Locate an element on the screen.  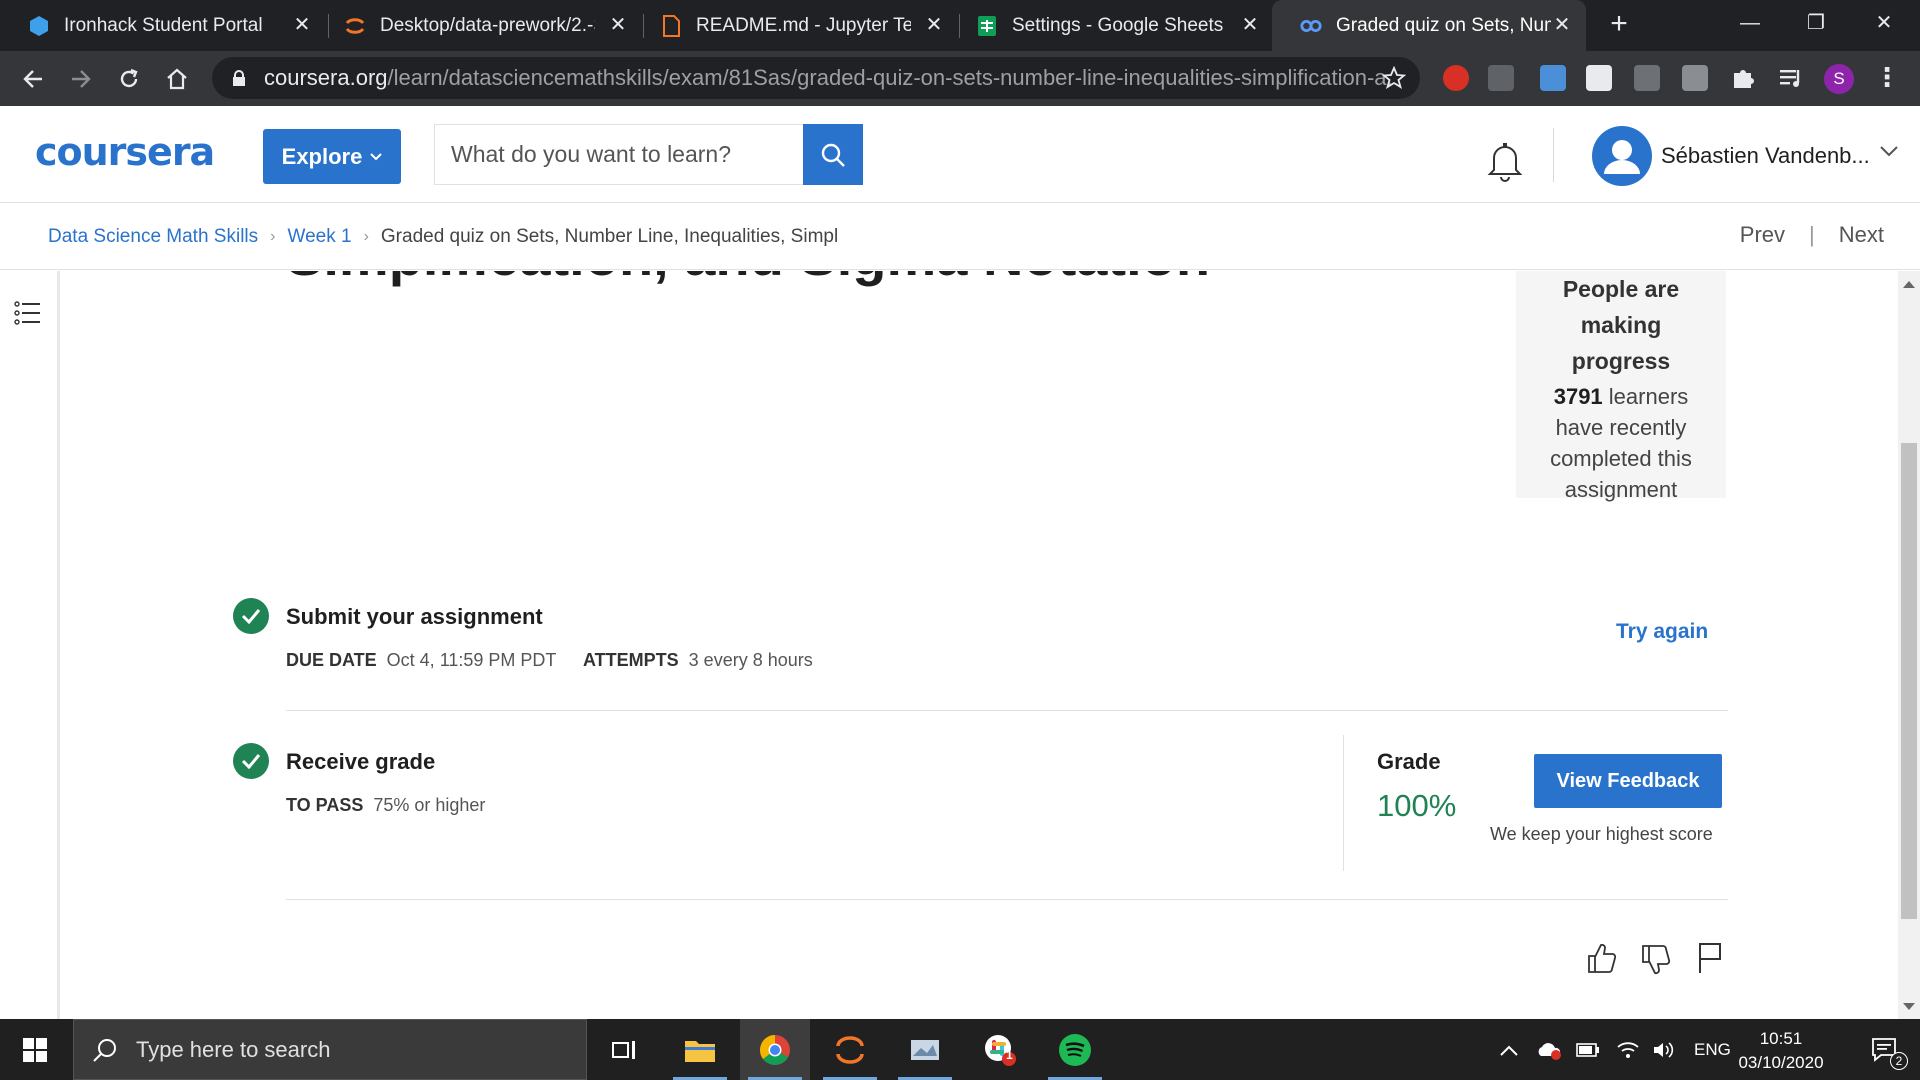
scroll-down-arrow-icon is located at coordinates (1909, 1006).